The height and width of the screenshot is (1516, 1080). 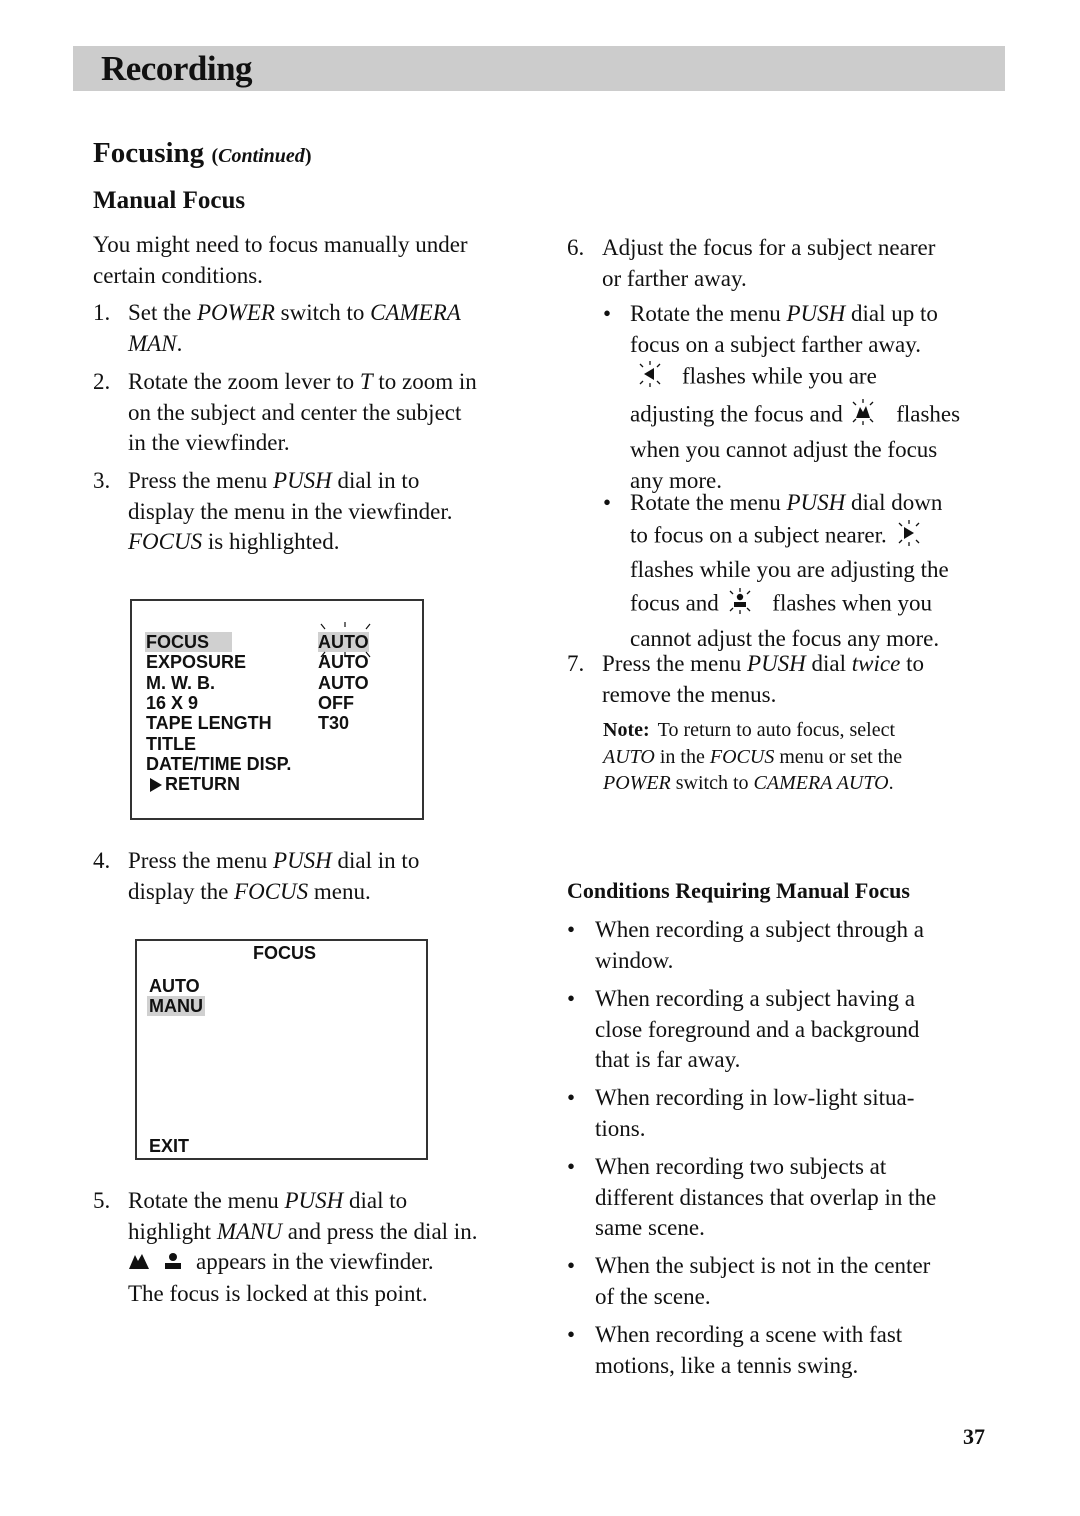 I want to click on mountain-icon, so click(x=139, y=1263).